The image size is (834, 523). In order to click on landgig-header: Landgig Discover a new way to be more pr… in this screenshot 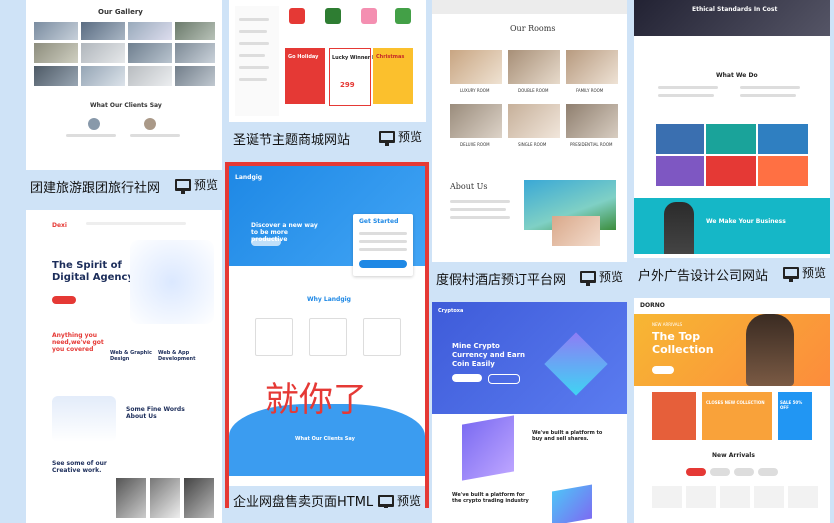, I will do `click(327, 221)`.